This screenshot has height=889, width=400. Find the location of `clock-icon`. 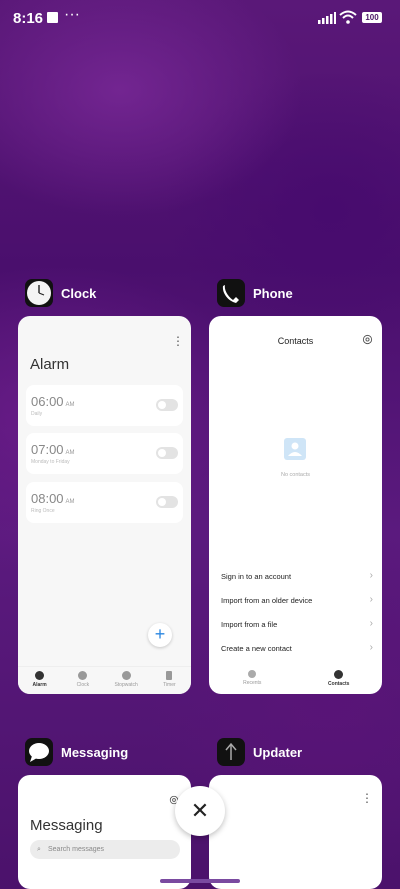

clock-icon is located at coordinates (39, 293).